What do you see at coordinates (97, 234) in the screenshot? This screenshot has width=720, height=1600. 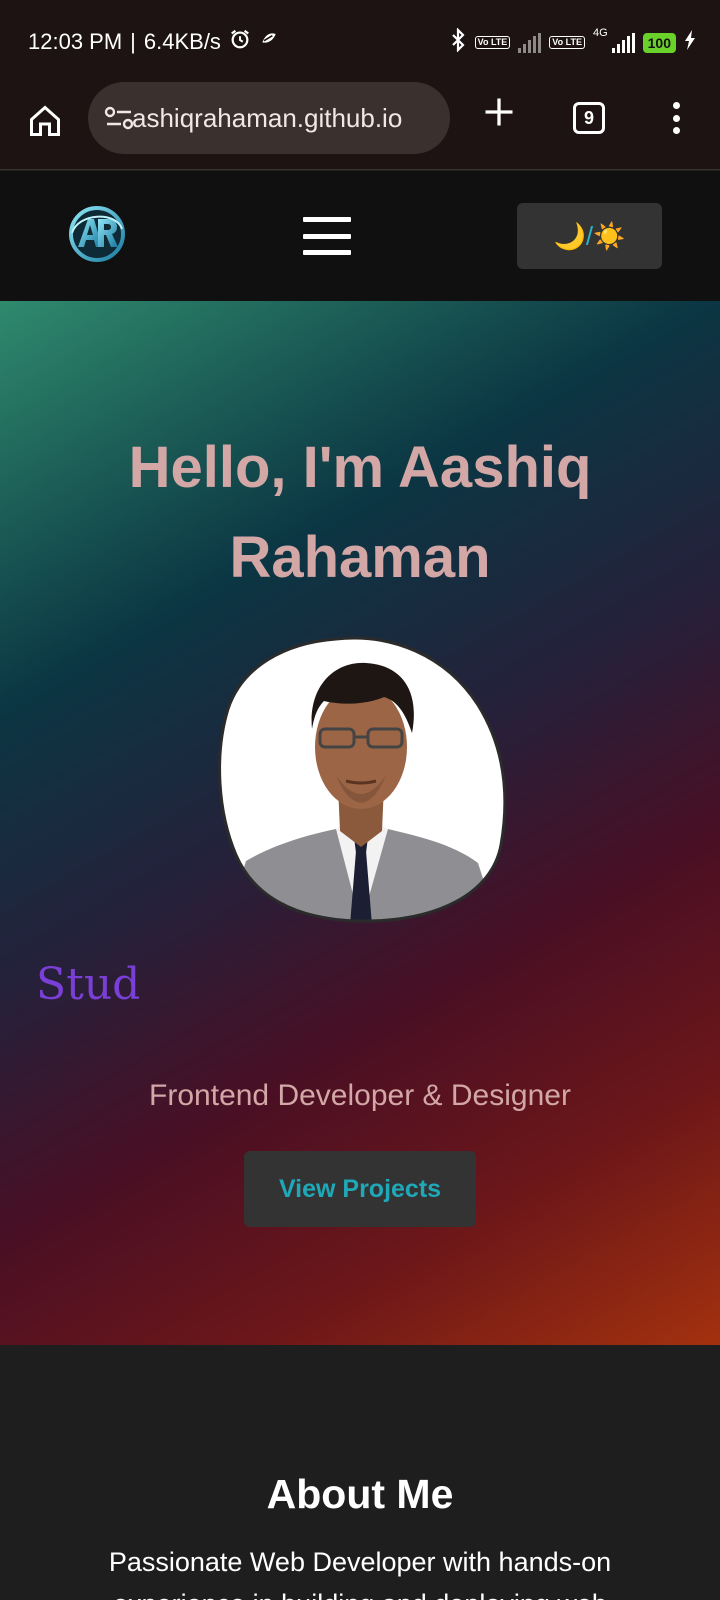 I see `ar-logo-icon` at bounding box center [97, 234].